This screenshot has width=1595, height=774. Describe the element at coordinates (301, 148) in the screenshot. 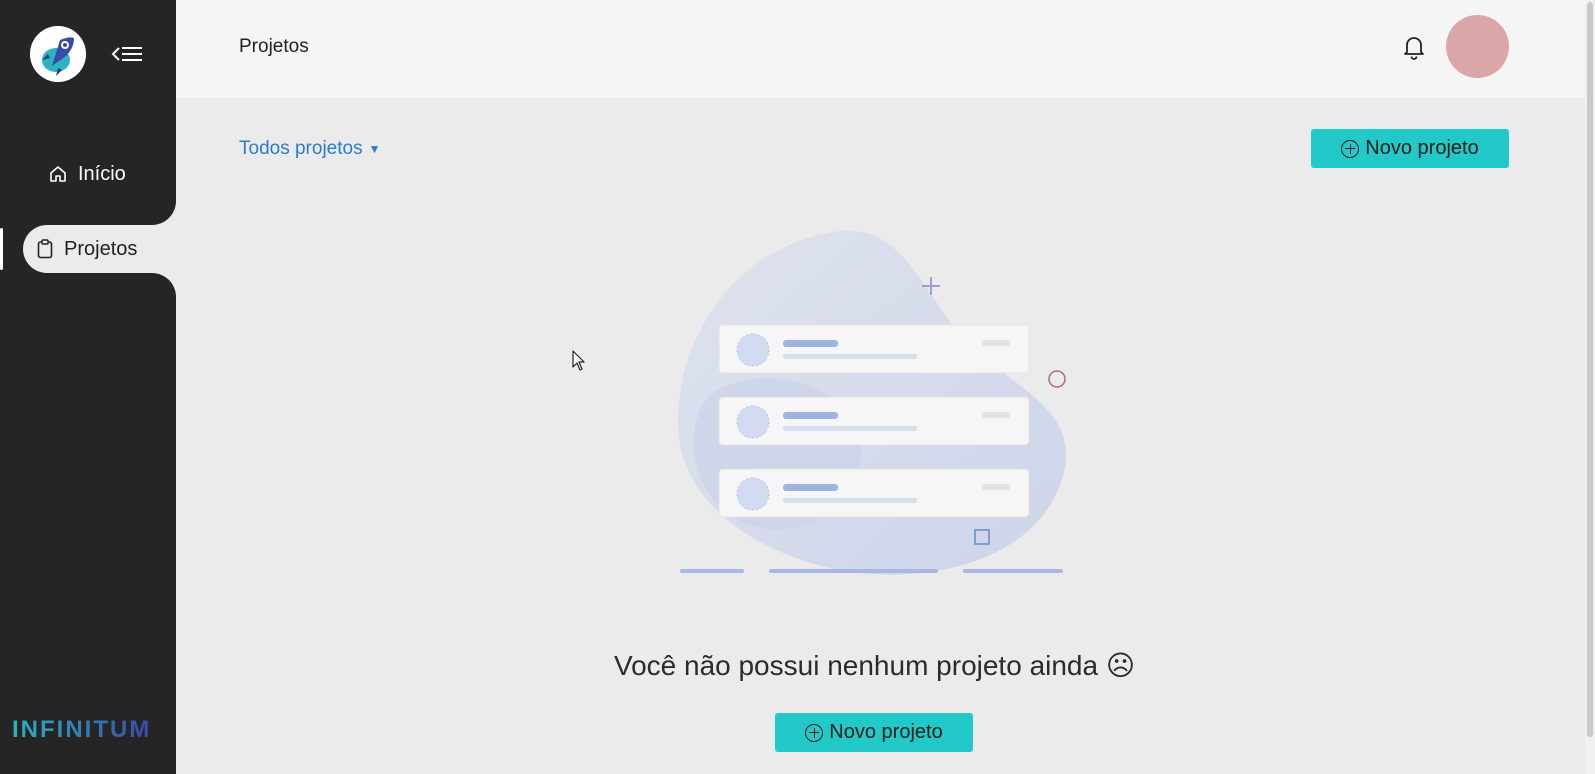

I see `filter-label: Todos projetos` at that location.